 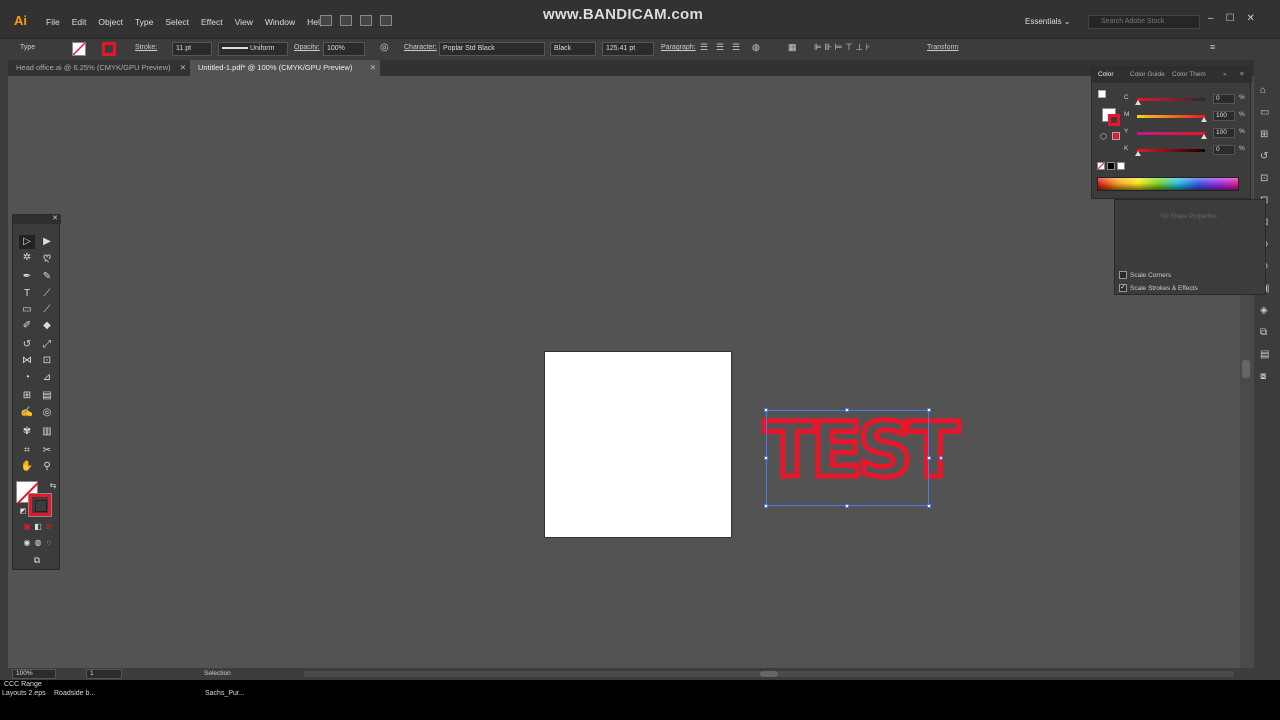 I want to click on hand-tool-icon: ✋, so click(x=27, y=467).